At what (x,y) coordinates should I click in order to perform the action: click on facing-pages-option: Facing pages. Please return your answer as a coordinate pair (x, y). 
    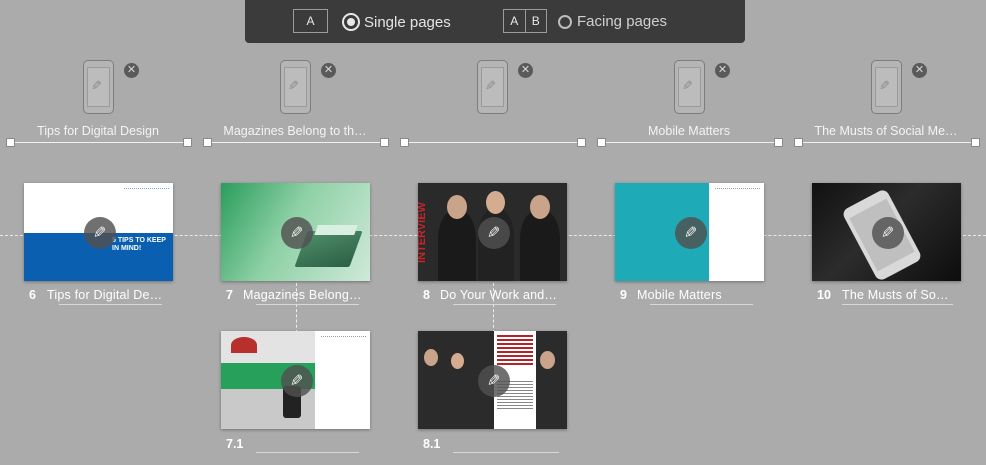
    Looking at the image, I should click on (612, 21).